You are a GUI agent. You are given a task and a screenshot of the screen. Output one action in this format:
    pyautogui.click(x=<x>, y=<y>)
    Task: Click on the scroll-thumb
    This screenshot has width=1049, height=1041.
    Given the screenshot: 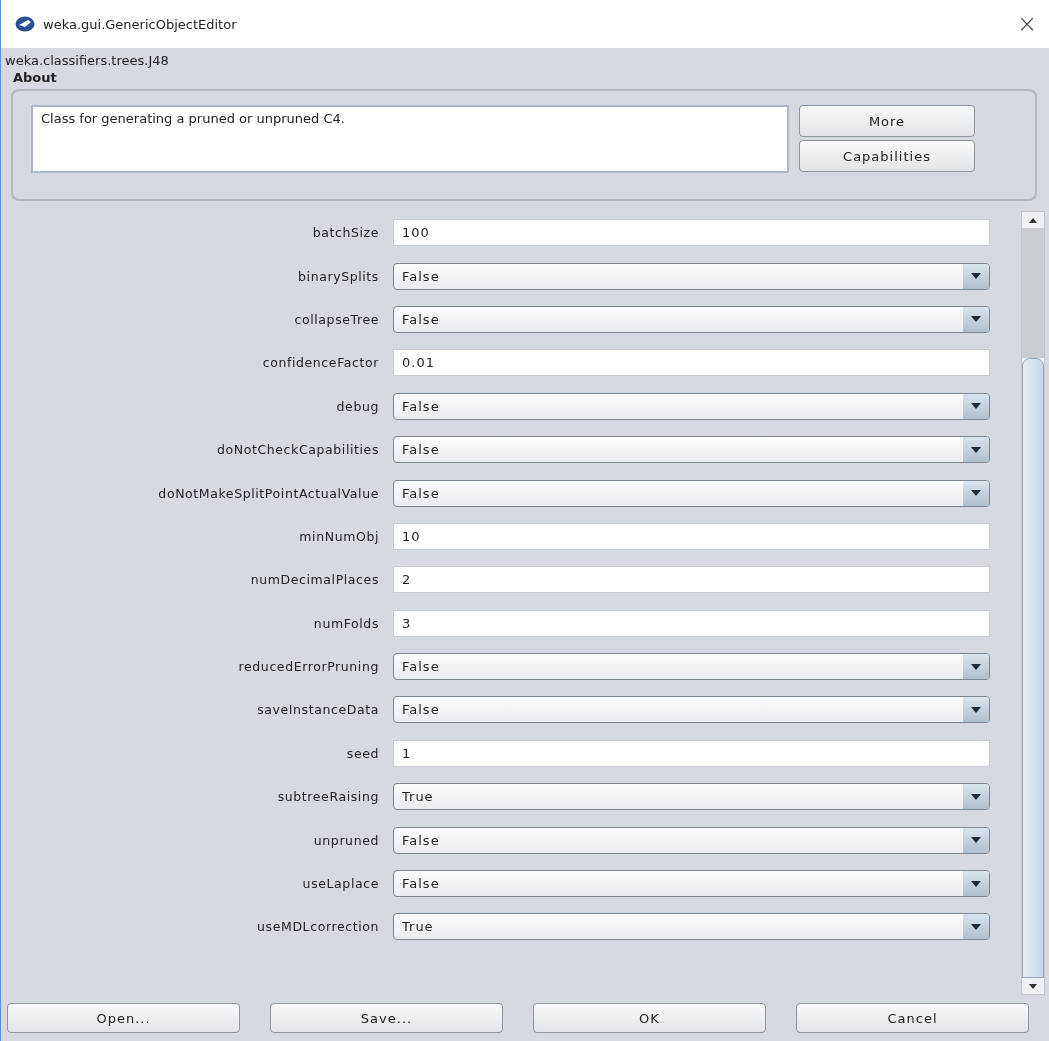 What is the action you would take?
    pyautogui.click(x=1033, y=668)
    